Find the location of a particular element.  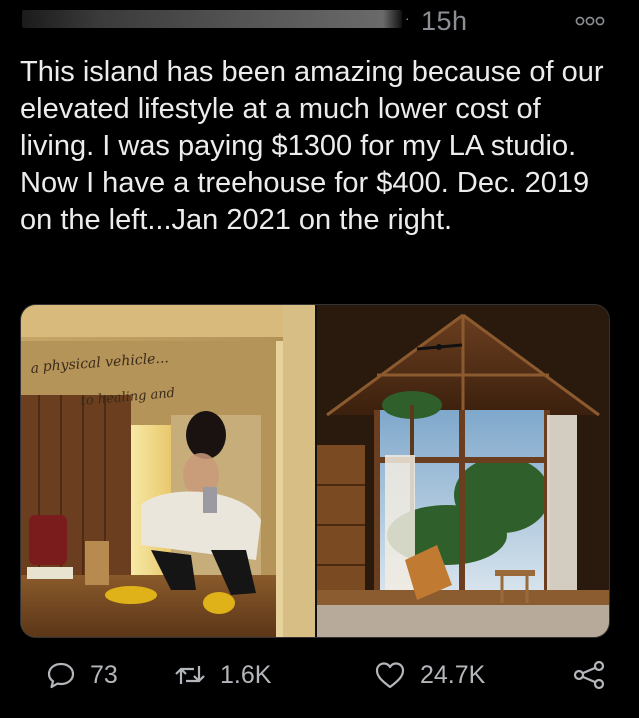

post-action-bar: 73 1.6K 24.7K is located at coordinates (319, 675).